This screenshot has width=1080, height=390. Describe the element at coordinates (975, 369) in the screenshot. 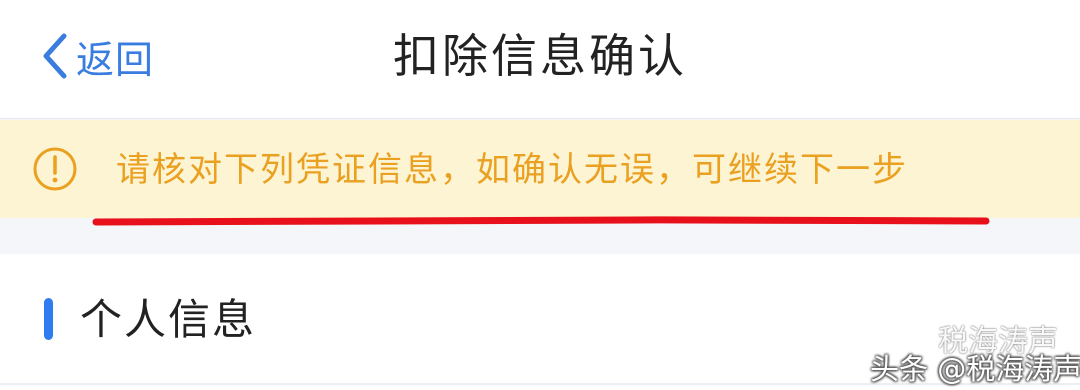

I see `watermark-bottom-text: 头条 @税海涛声` at that location.